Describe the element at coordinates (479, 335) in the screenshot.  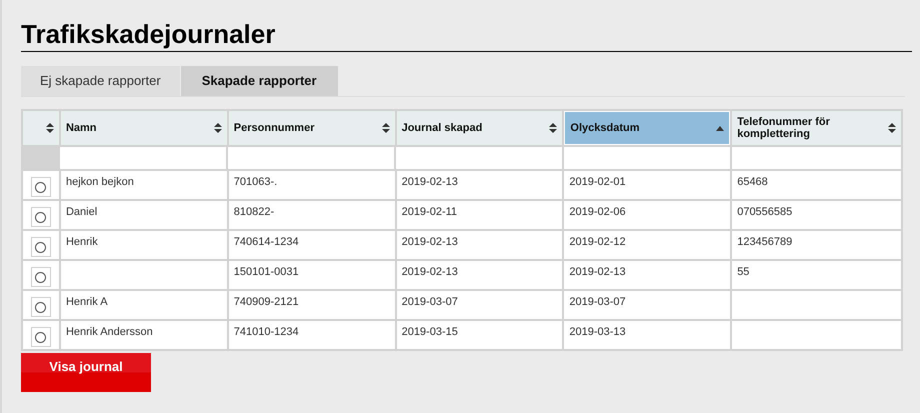
I see `table-cell: 2019-03-15` at that location.